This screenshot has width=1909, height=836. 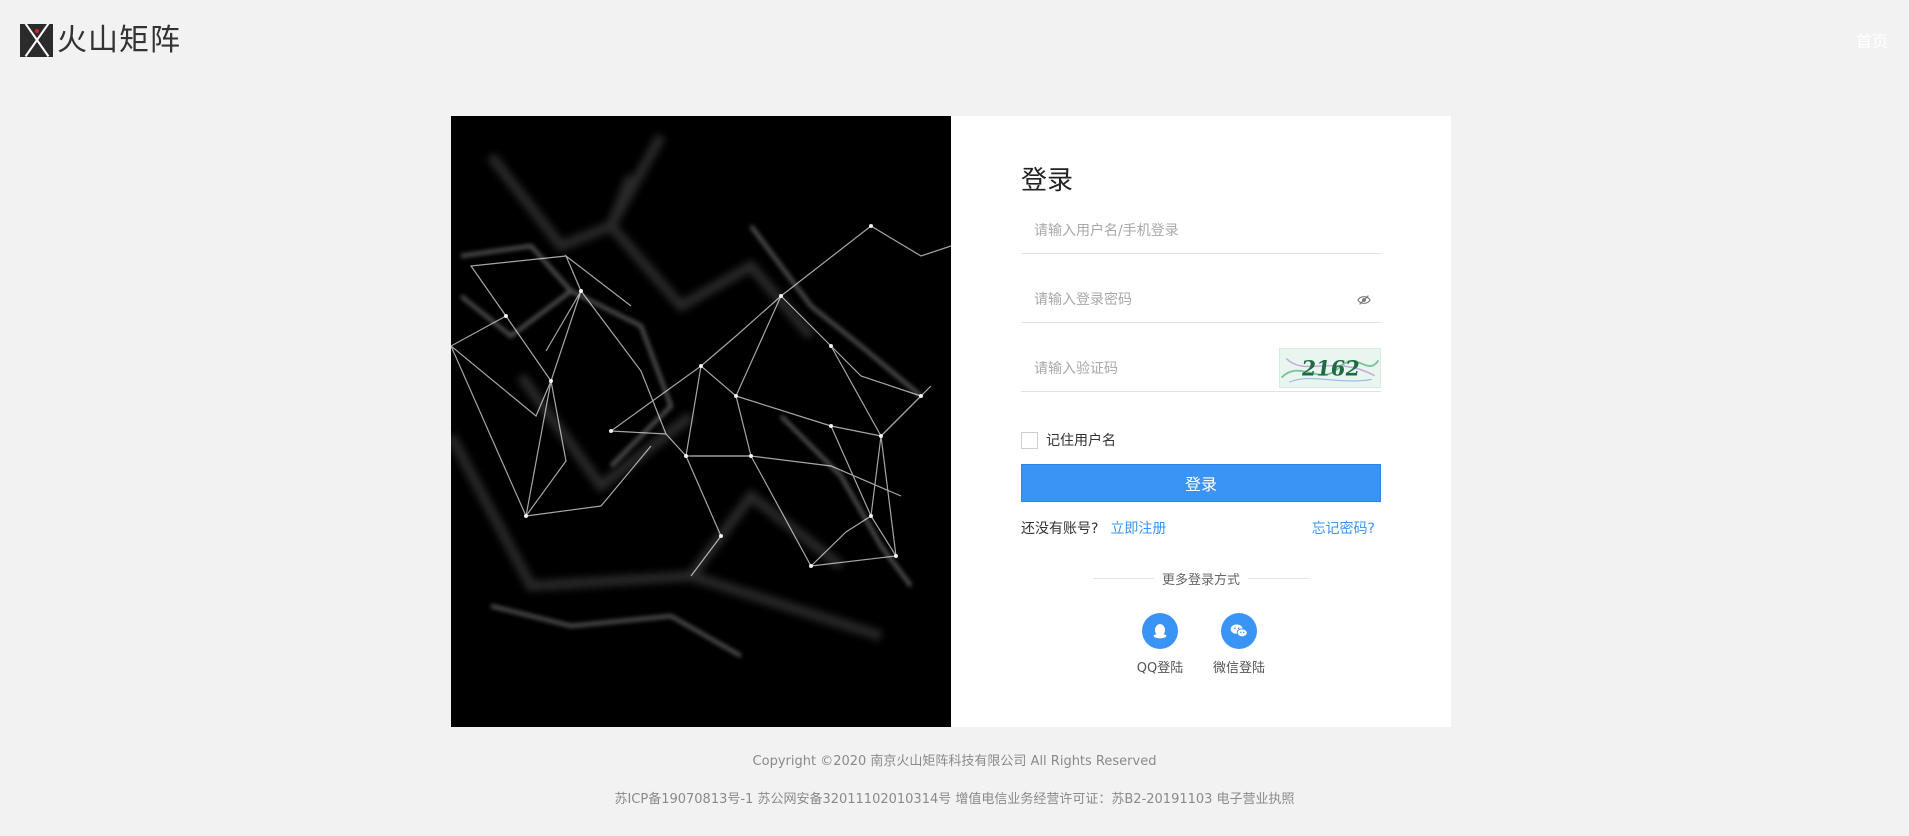 What do you see at coordinates (1343, 528) in the screenshot?
I see `forgot-password-link: 忘记密码?` at bounding box center [1343, 528].